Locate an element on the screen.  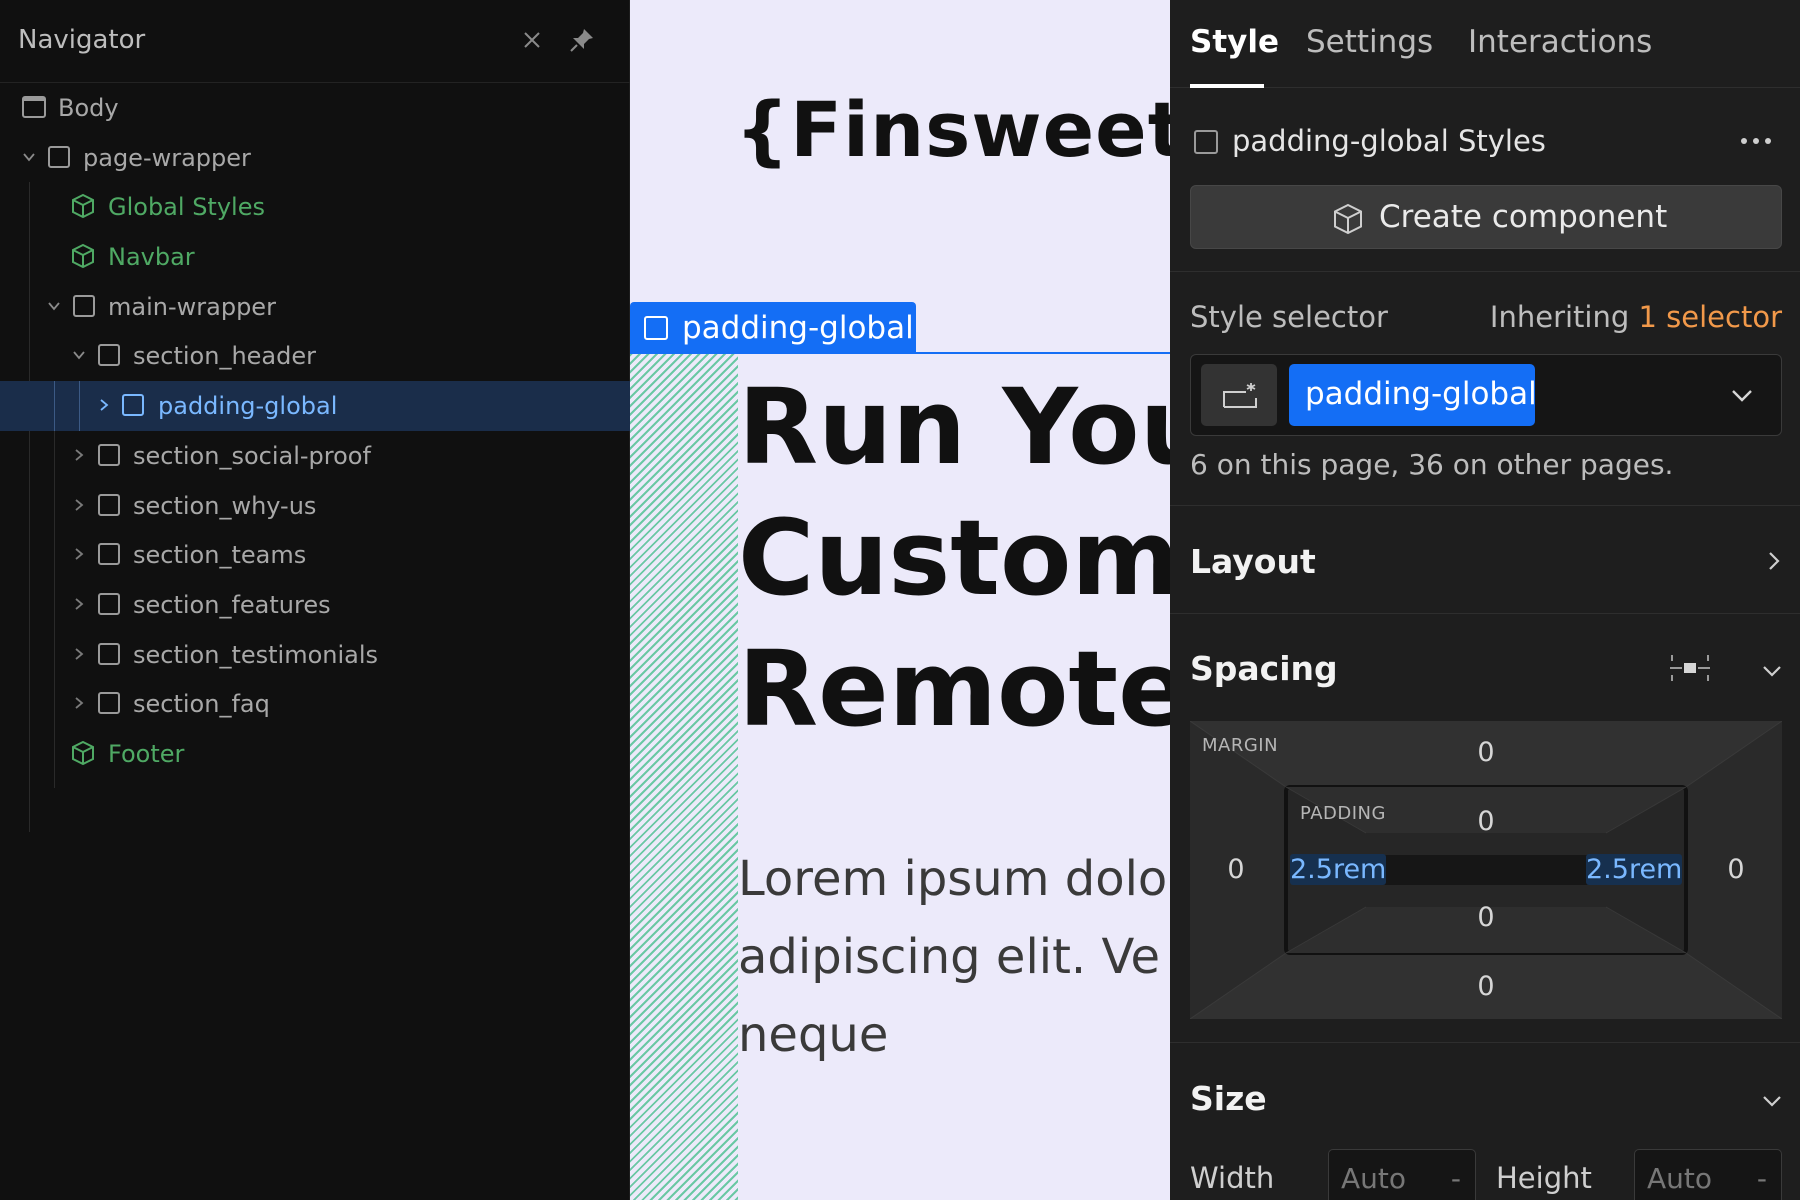
state-selector-button is located at coordinates (1239, 395).